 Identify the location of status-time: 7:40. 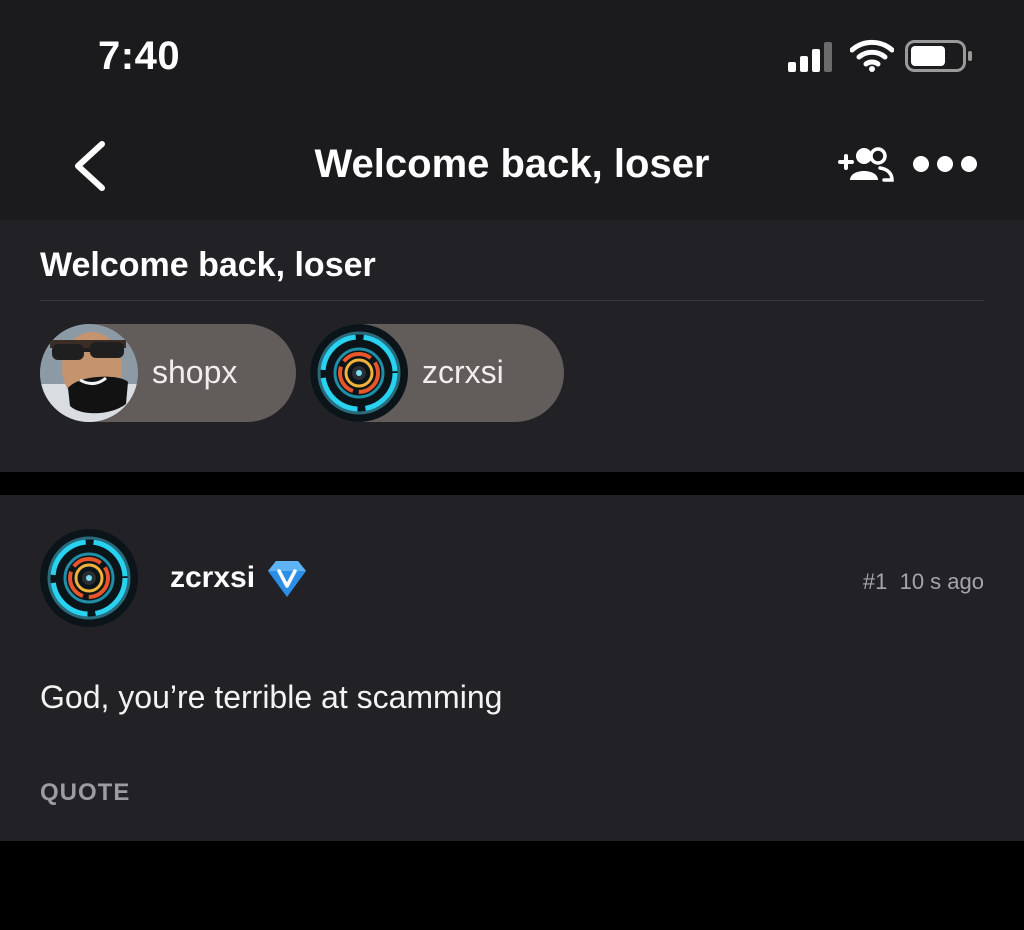
(139, 56).